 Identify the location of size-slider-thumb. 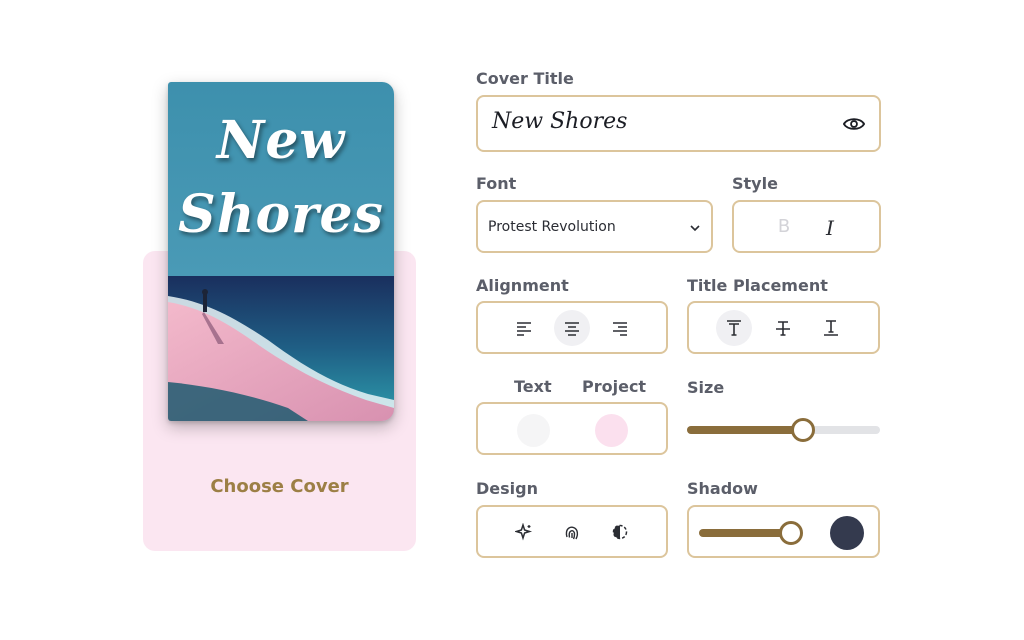
(802, 430).